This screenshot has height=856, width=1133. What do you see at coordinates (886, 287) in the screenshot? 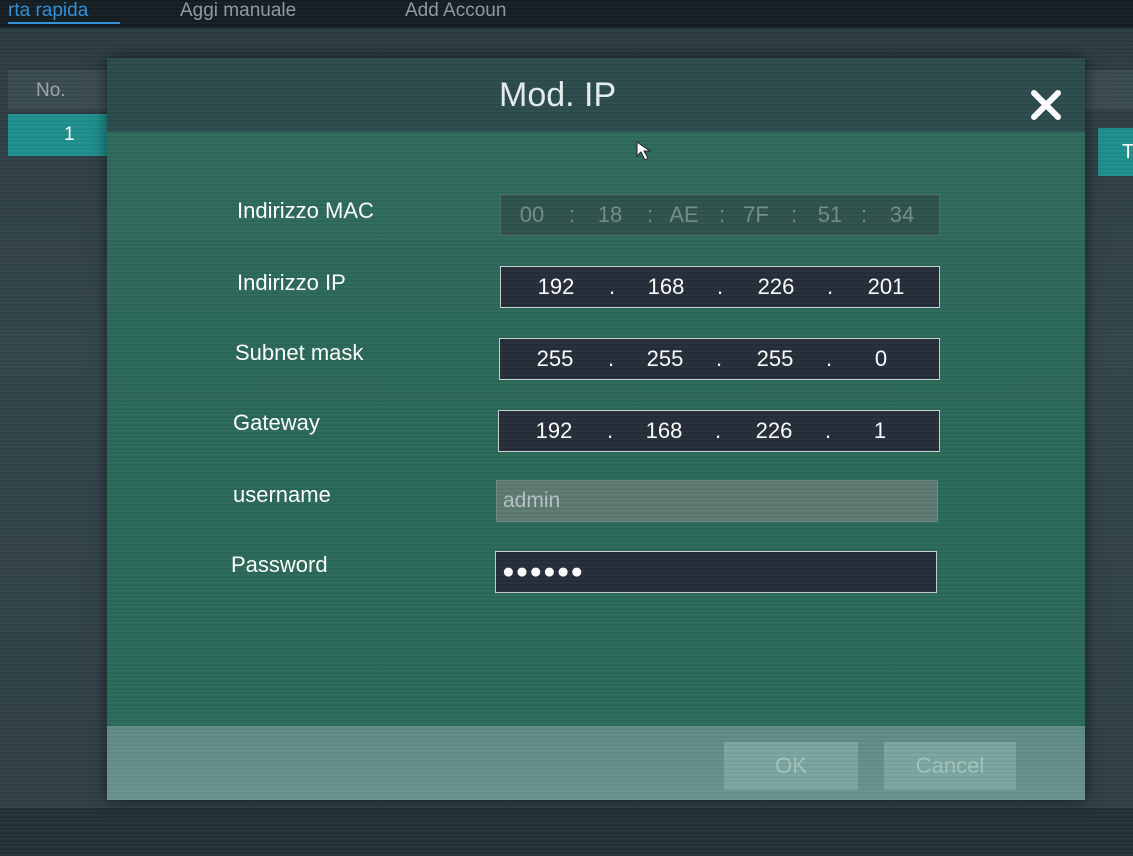
I see `ip-octet: 201` at bounding box center [886, 287].